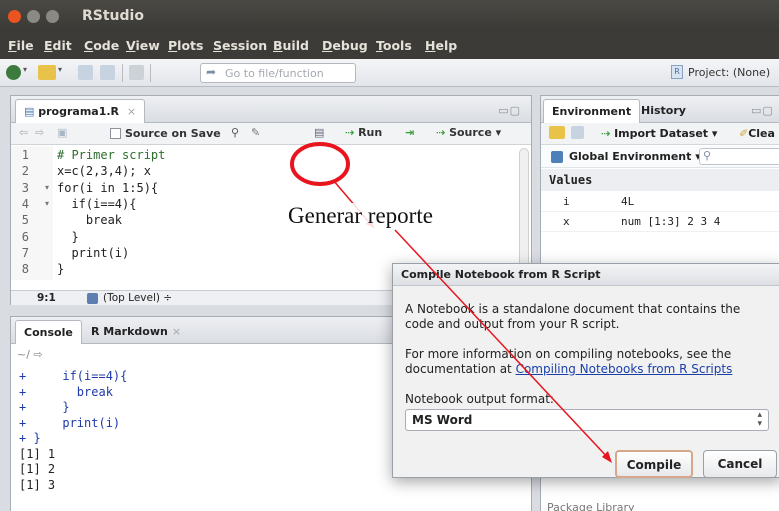  Describe the element at coordinates (479, 399) in the screenshot. I see `format-label: Notebook output format:` at that location.